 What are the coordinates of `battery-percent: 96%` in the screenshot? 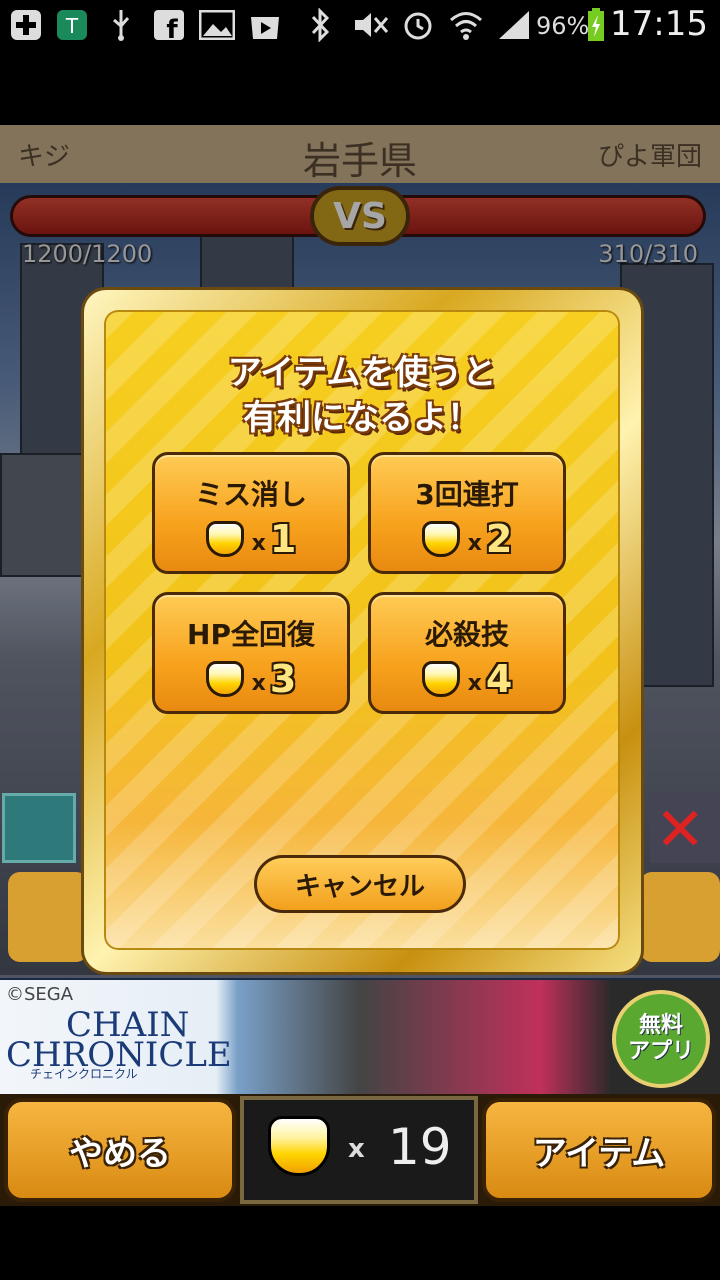 It's located at (563, 26).